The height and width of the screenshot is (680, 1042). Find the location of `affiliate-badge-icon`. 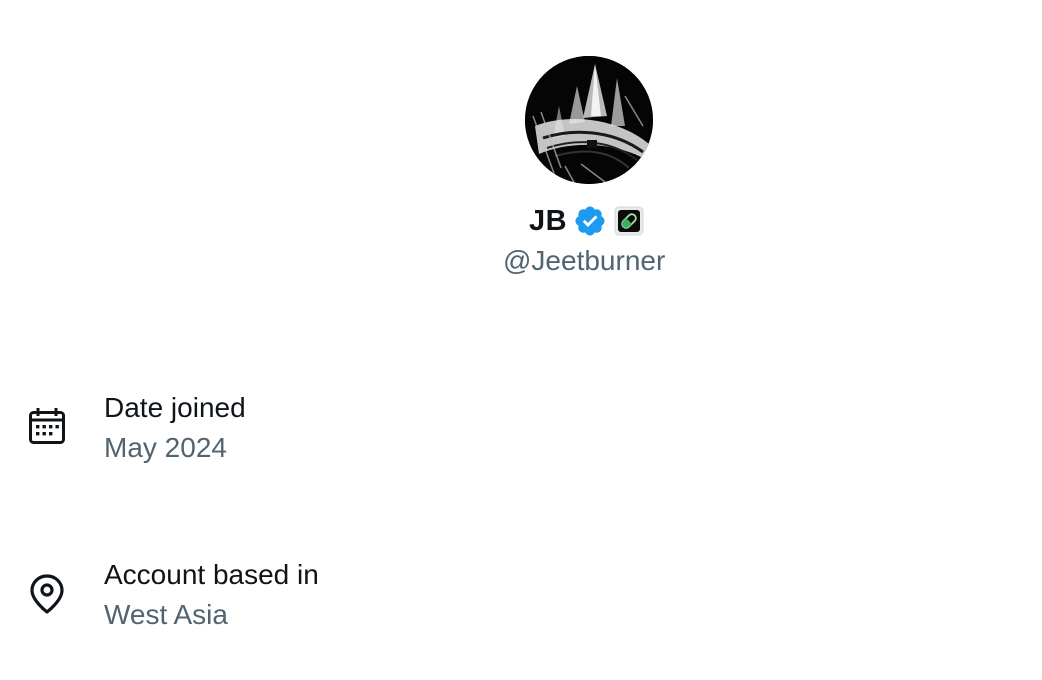

affiliate-badge-icon is located at coordinates (629, 221).